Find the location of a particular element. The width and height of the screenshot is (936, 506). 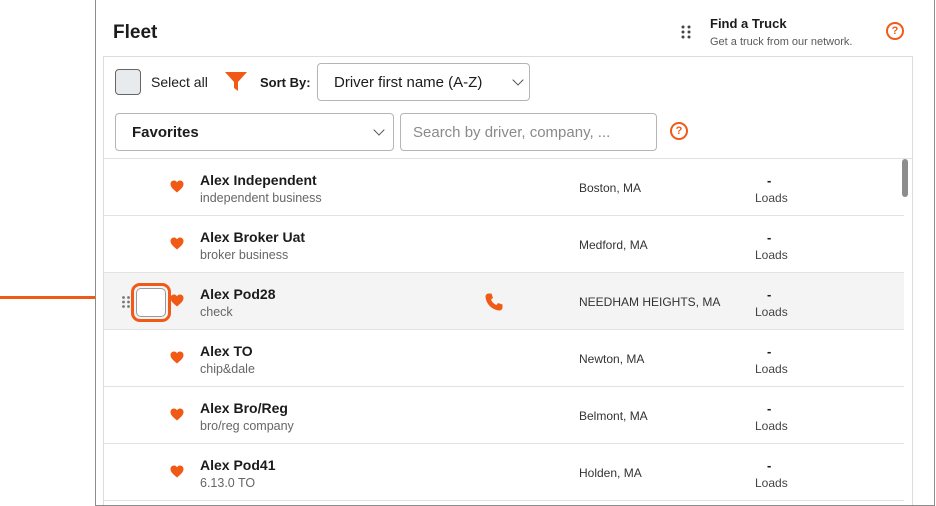

select-all-checkbox is located at coordinates (128, 82).